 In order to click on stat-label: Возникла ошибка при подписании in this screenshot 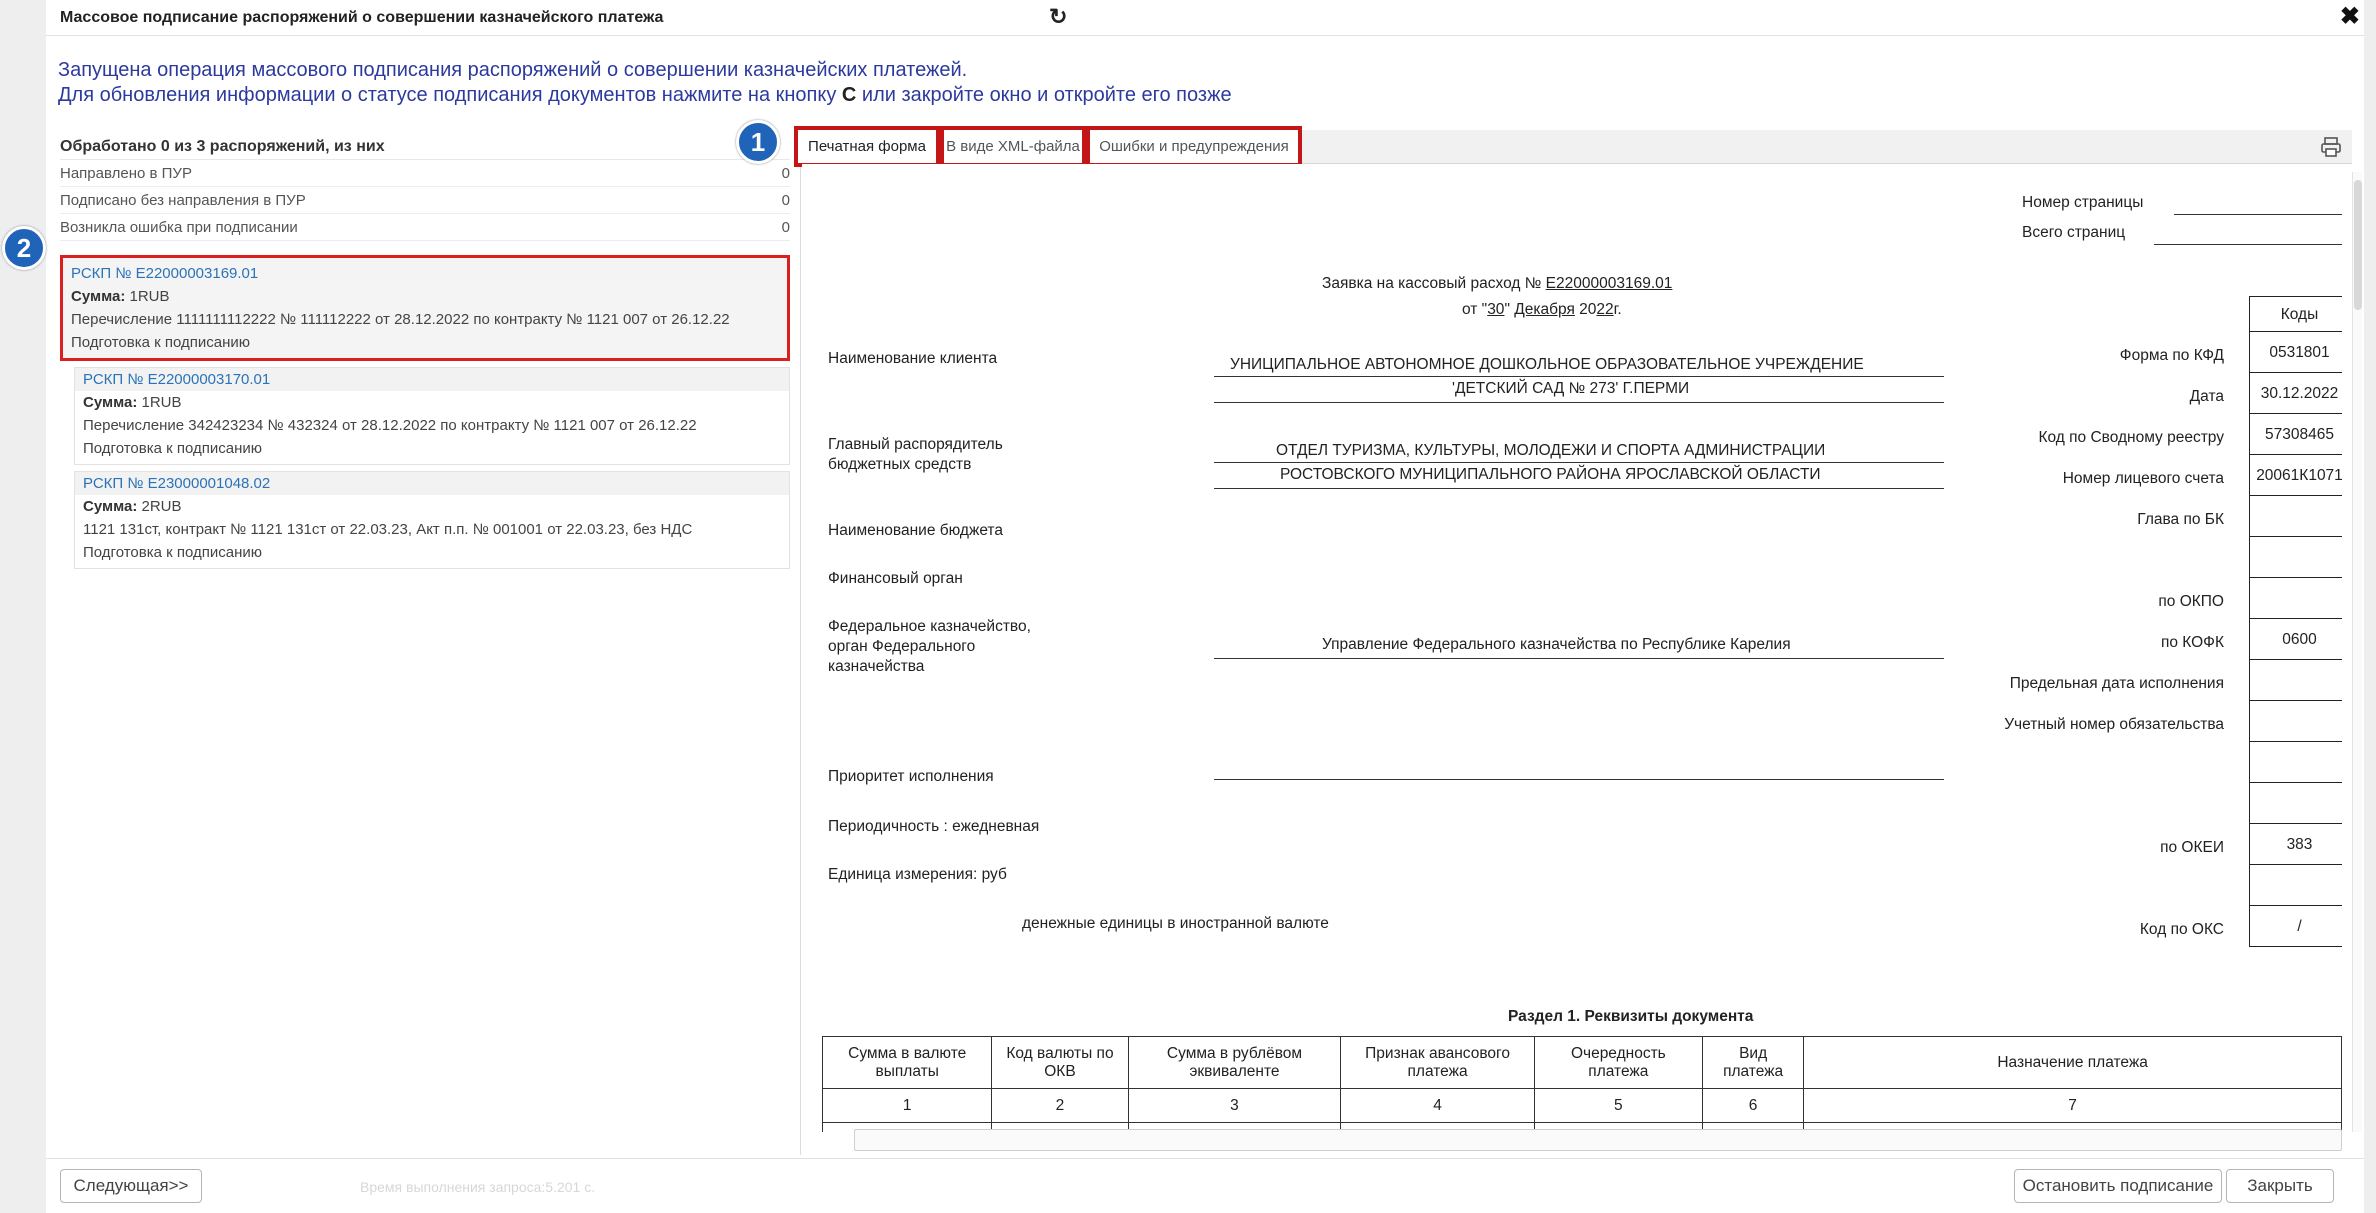, I will do `click(179, 227)`.